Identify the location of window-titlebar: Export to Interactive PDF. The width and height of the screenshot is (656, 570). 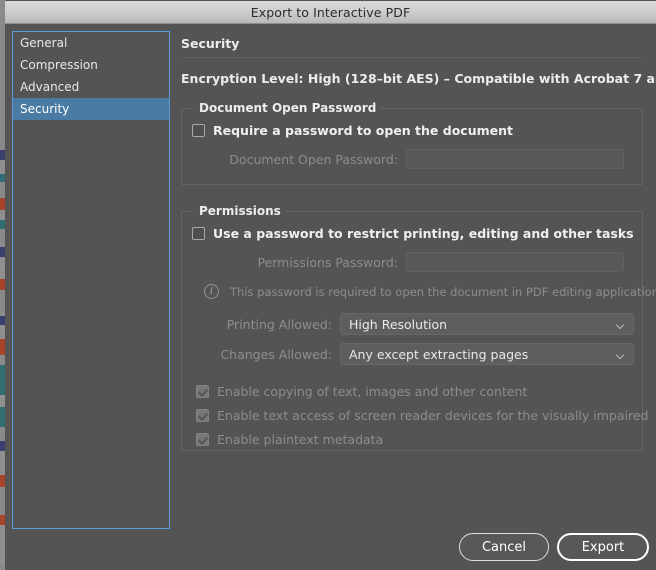
(330, 12).